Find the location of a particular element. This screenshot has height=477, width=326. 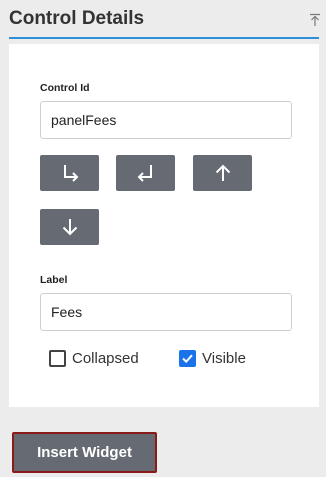

title-underline is located at coordinates (164, 38).